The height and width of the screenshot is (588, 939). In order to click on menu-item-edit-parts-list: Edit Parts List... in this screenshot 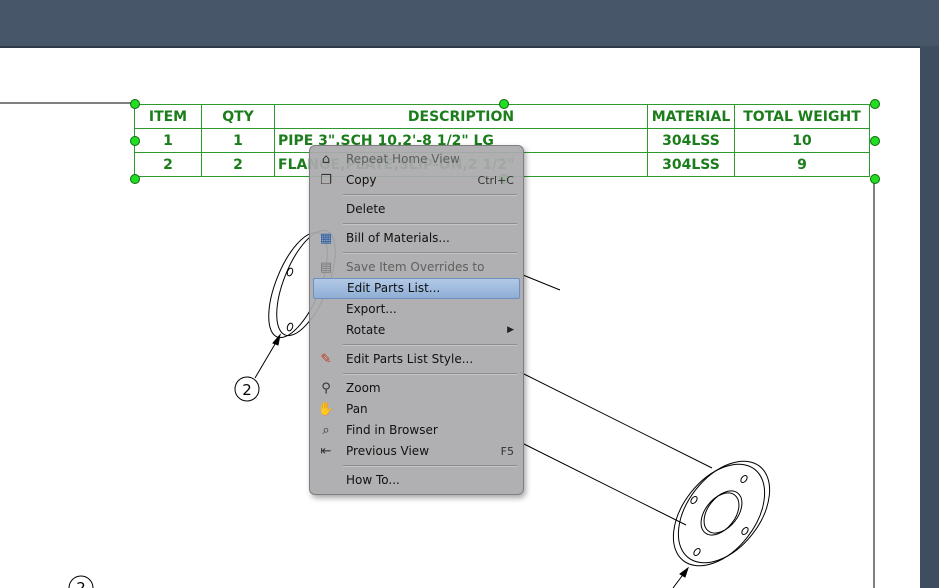, I will do `click(416, 288)`.